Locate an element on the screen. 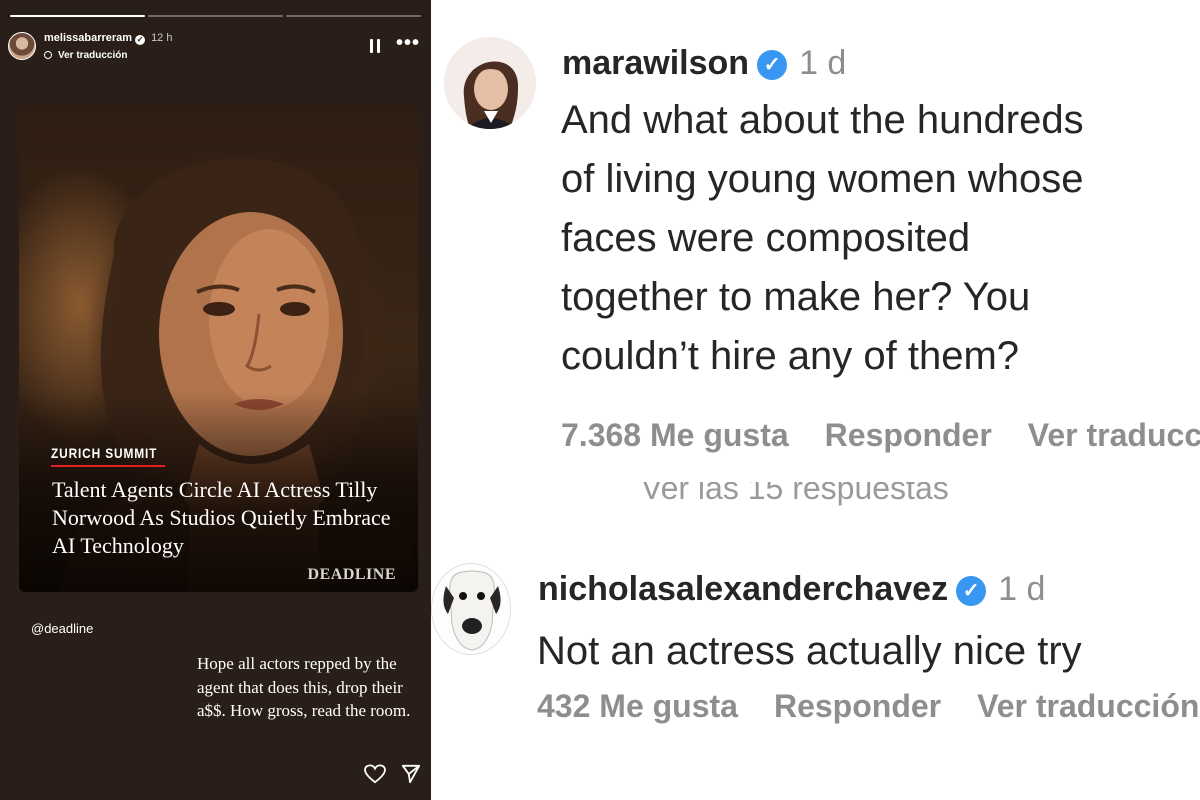  story-username-row: melissabarreram ✓ 12 h is located at coordinates (108, 38).